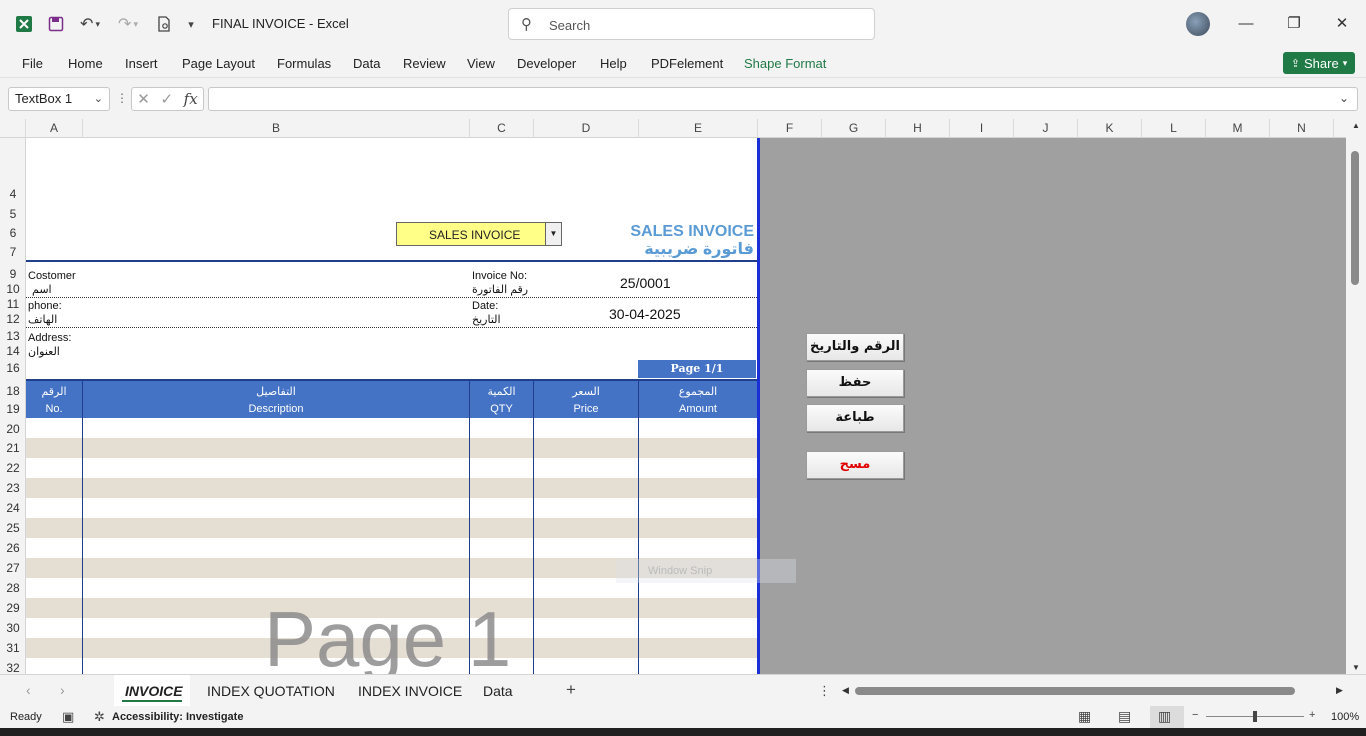  Describe the element at coordinates (177, 717) in the screenshot. I see `accessibility-status: Accessibility: Investigate` at that location.